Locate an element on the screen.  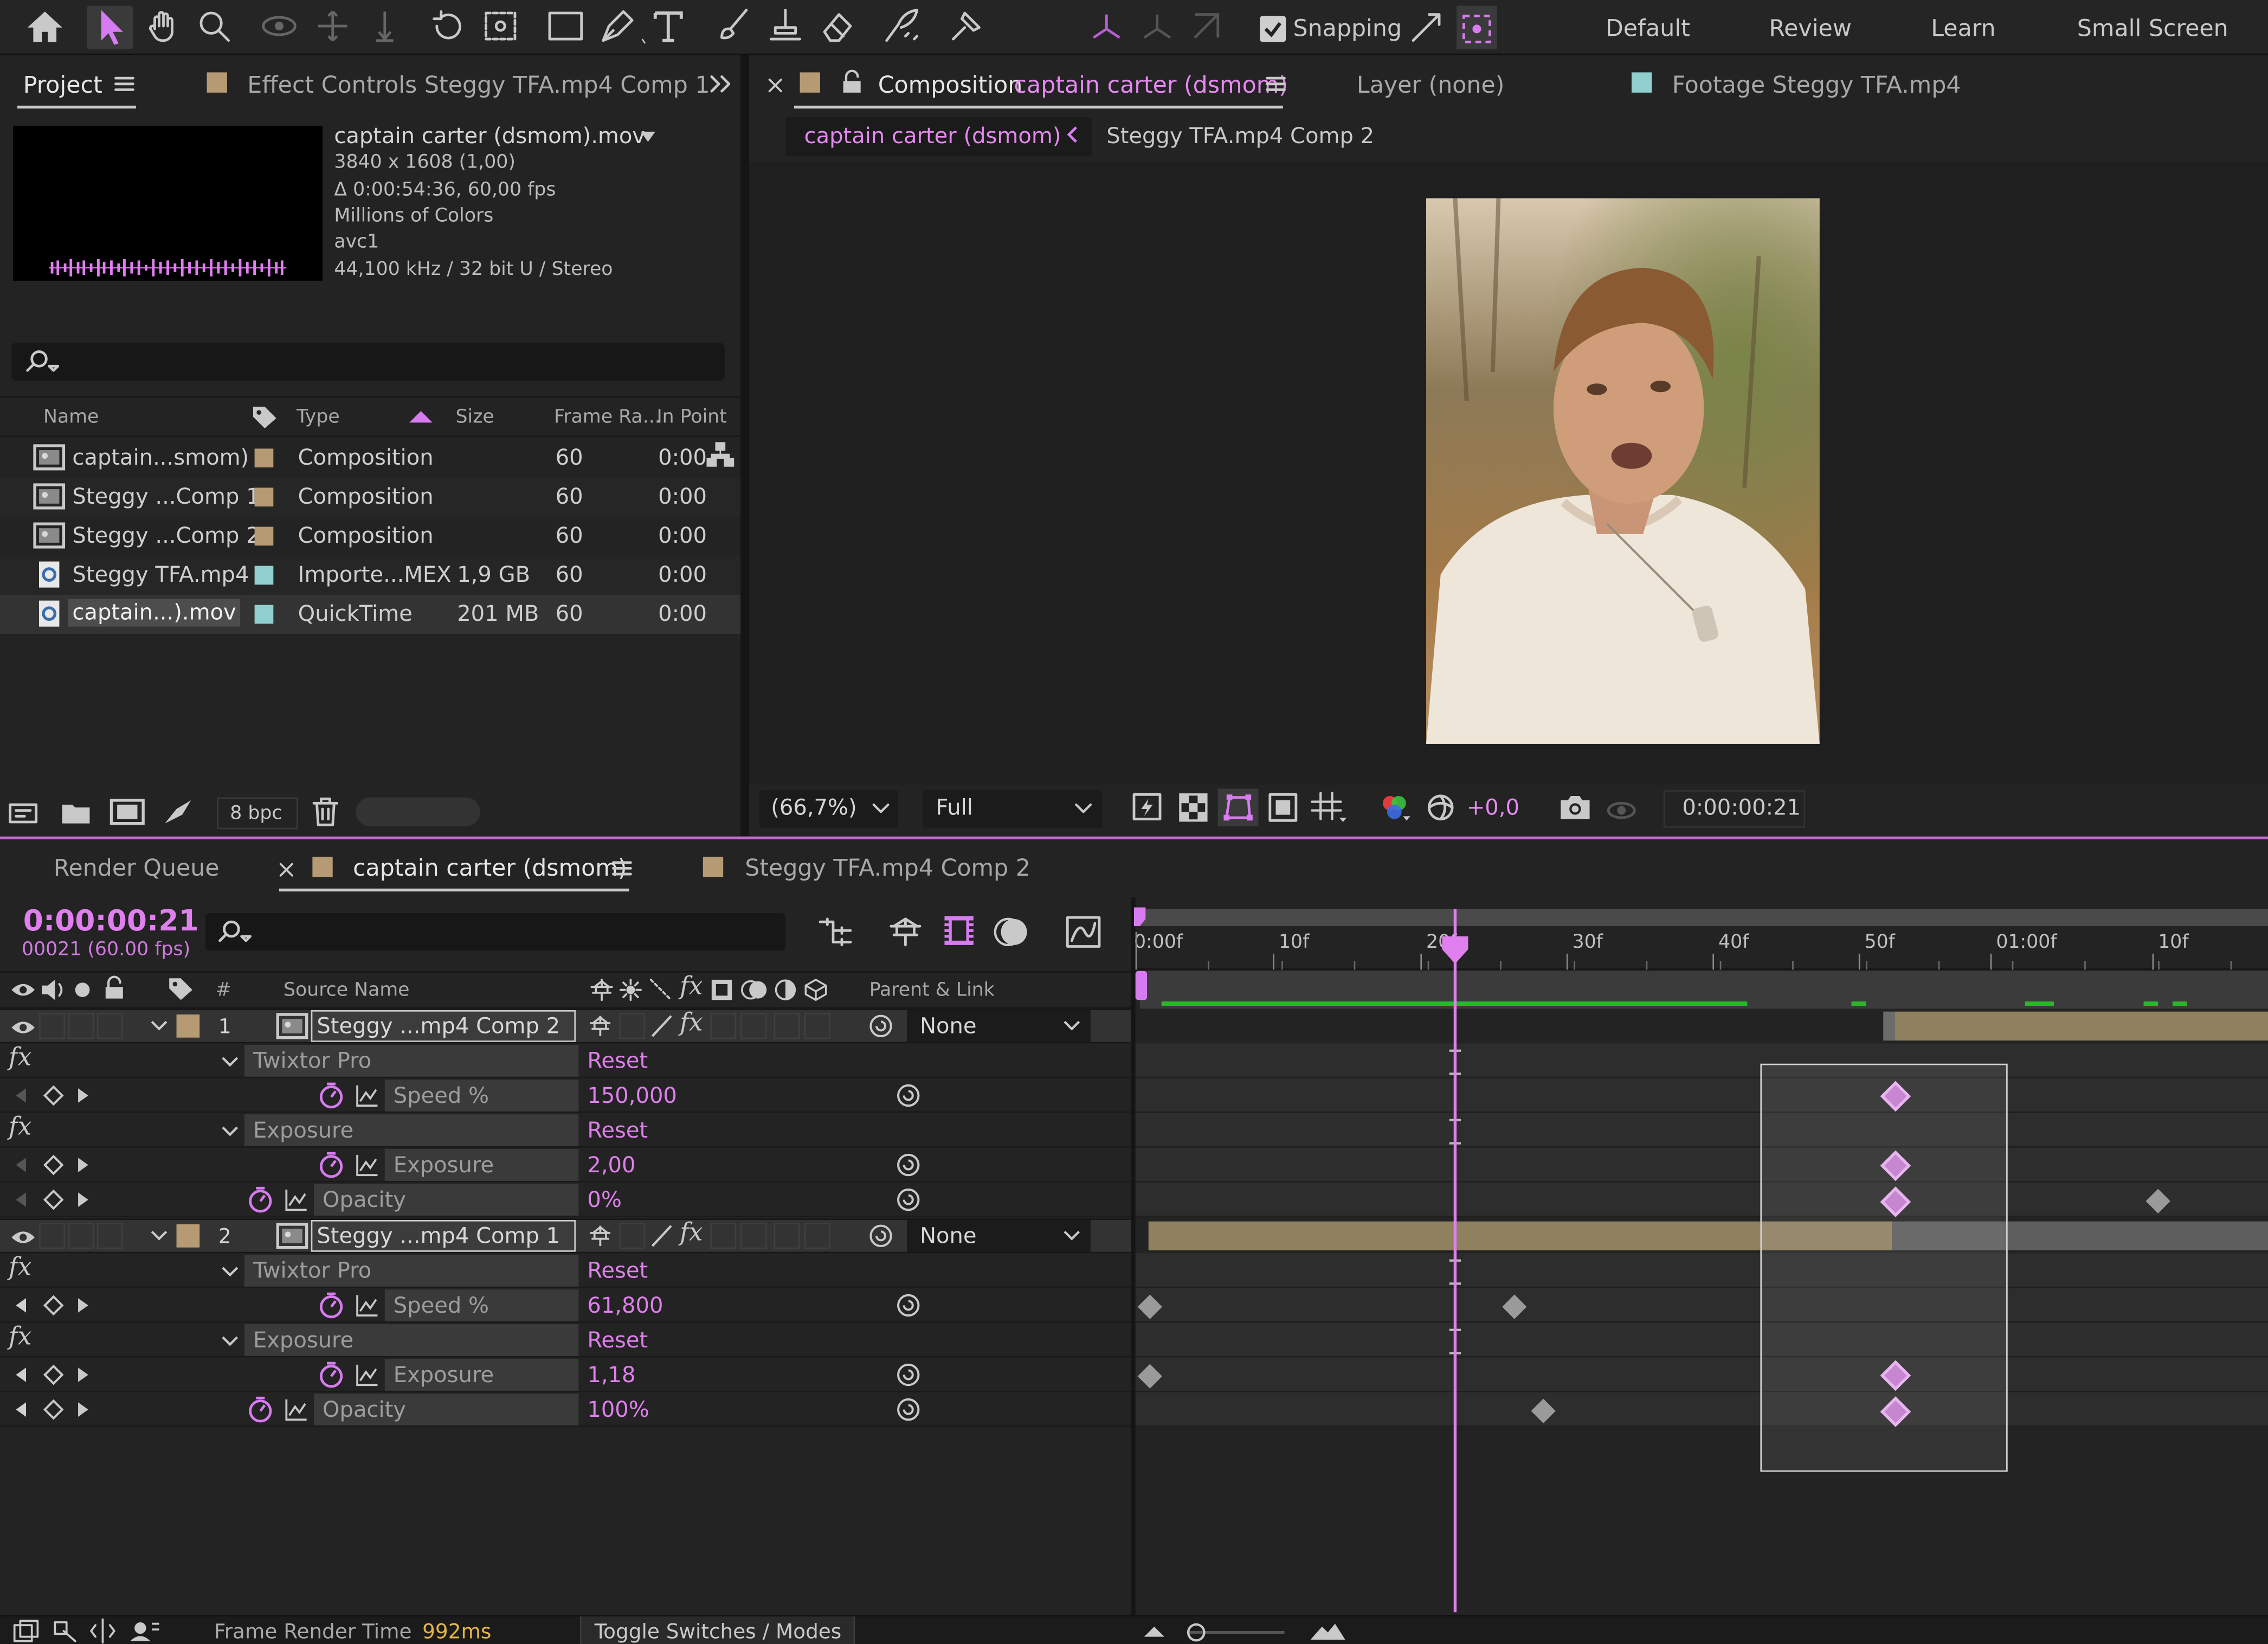
composition-frame is located at coordinates (1623, 471).